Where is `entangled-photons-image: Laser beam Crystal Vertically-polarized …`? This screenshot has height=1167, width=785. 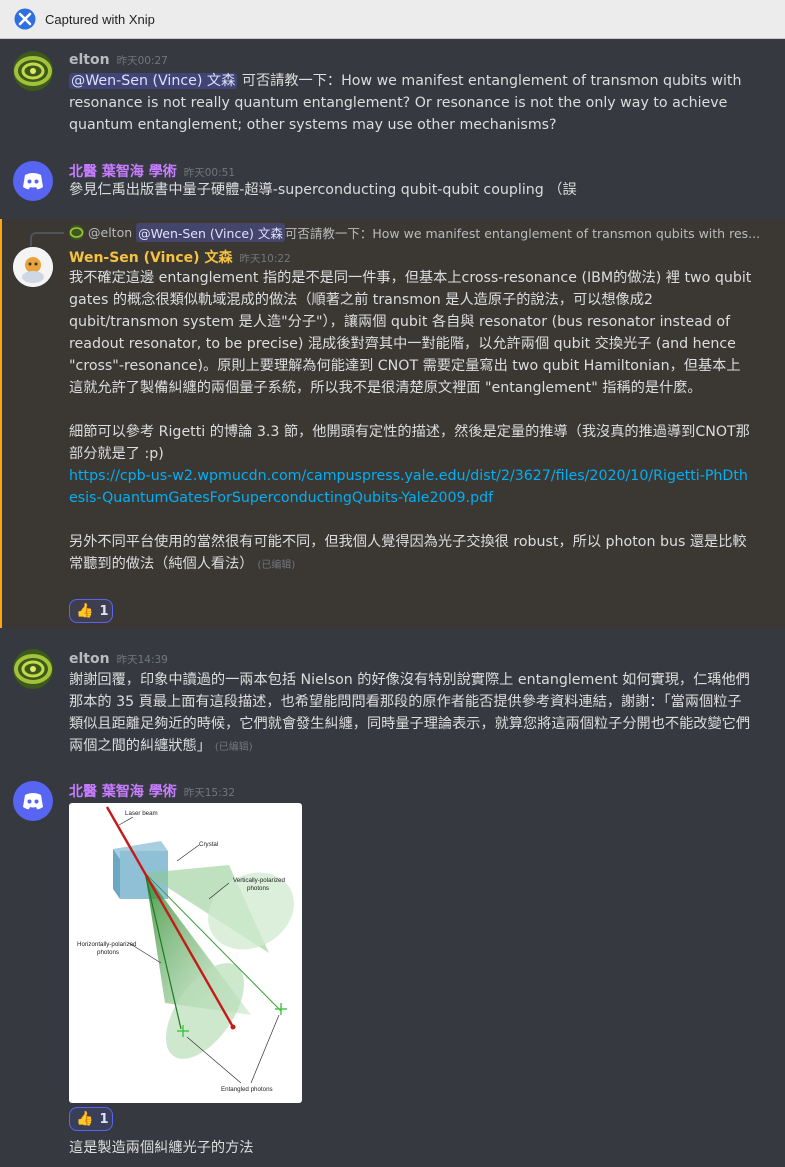 entangled-photons-image: Laser beam Crystal Vertically-polarized … is located at coordinates (185, 953).